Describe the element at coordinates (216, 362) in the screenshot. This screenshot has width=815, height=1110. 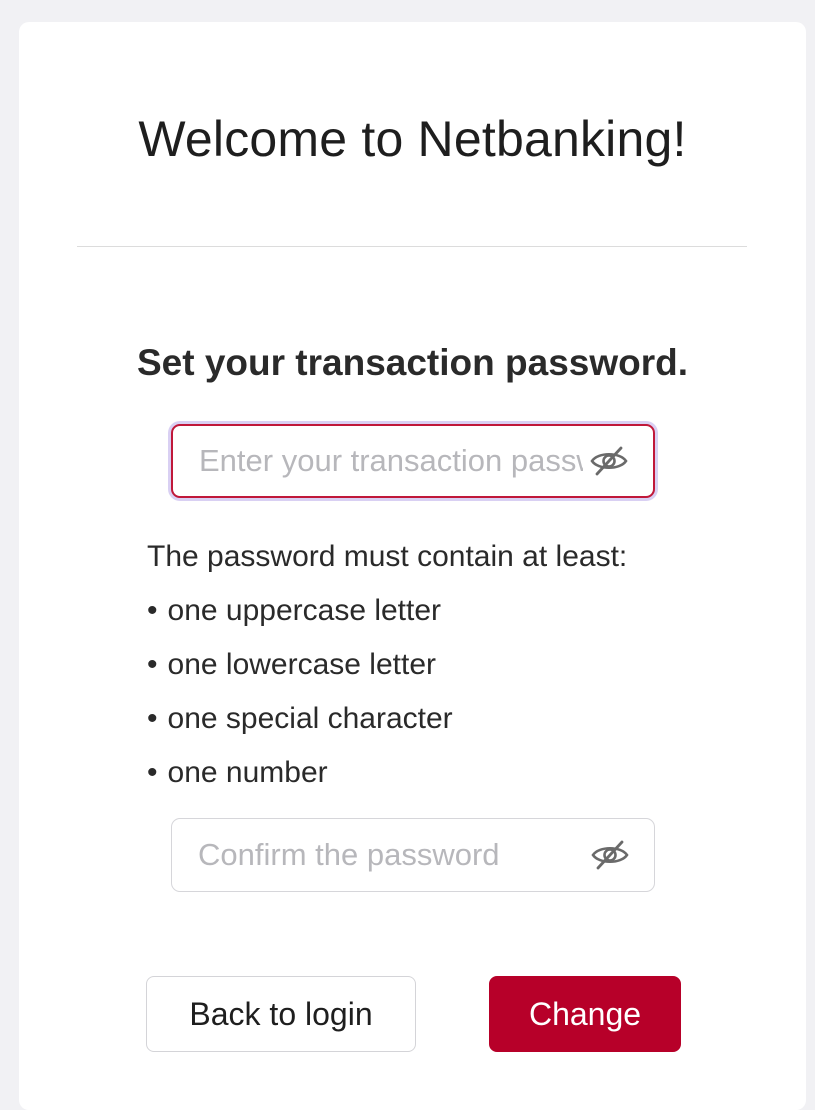
I see `form-heading-prefix: Set your` at that location.